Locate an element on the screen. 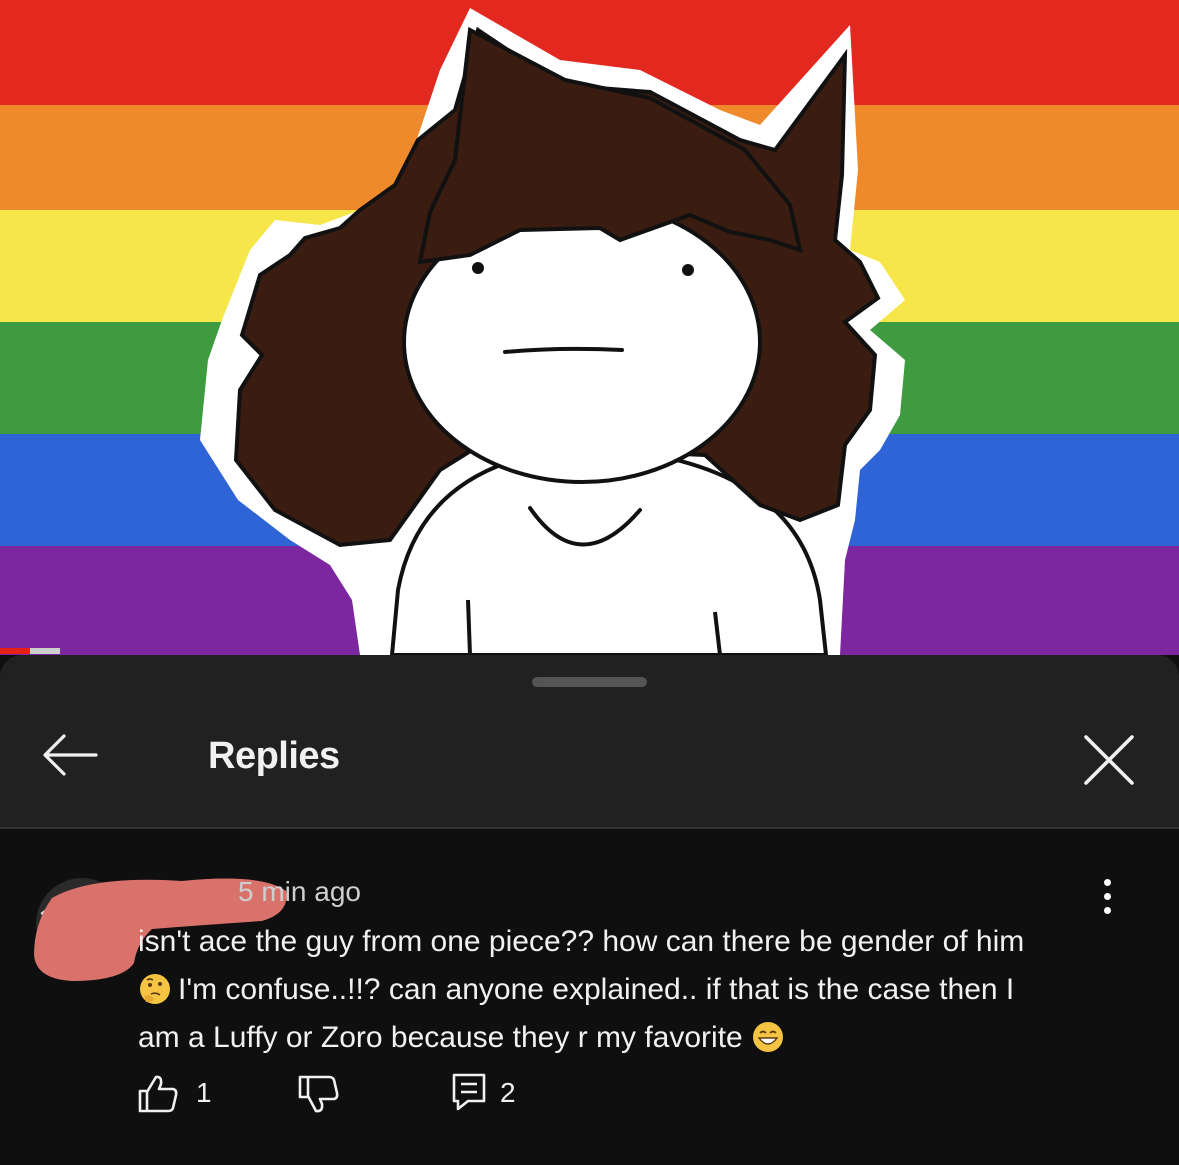 The width and height of the screenshot is (1179, 1165). progress-bar-buffered is located at coordinates (45, 651).